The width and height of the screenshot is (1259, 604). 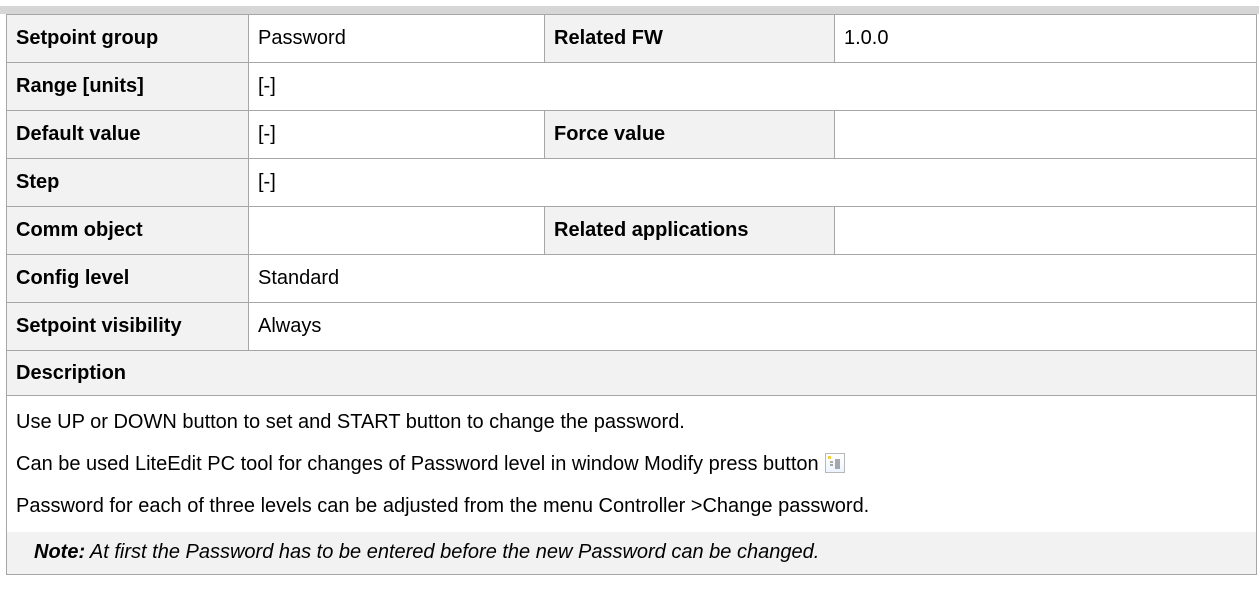 What do you see at coordinates (752, 278) in the screenshot?
I see `config-level-value: Standard` at bounding box center [752, 278].